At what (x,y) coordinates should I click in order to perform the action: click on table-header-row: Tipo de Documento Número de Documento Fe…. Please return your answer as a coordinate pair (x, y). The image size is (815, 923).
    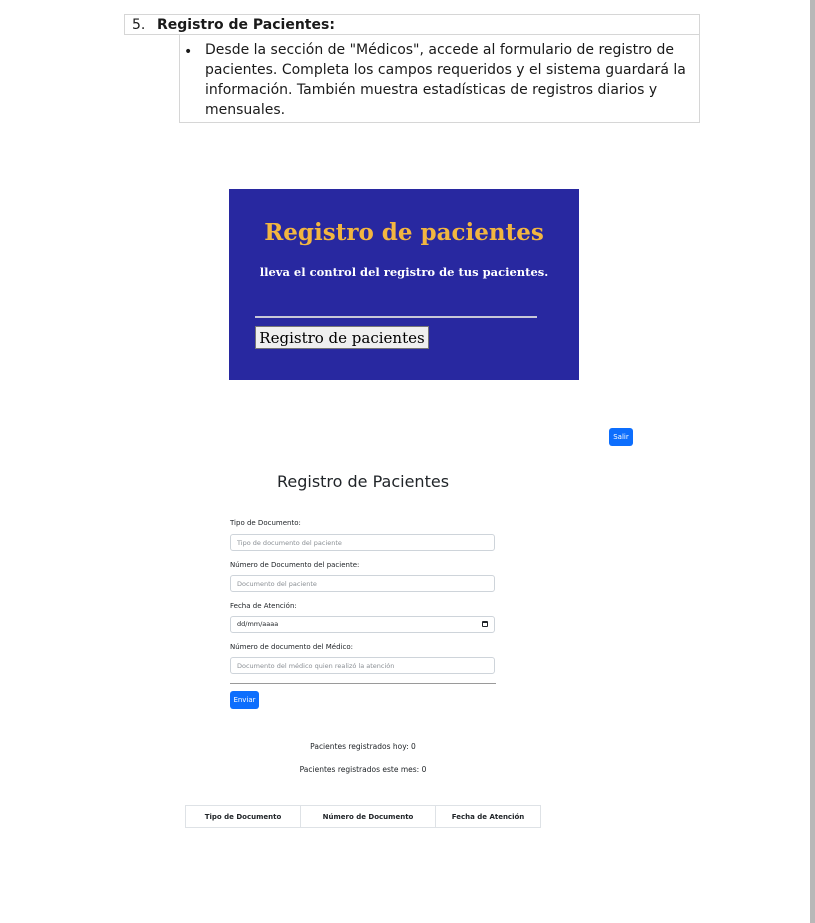
    Looking at the image, I should click on (363, 816).